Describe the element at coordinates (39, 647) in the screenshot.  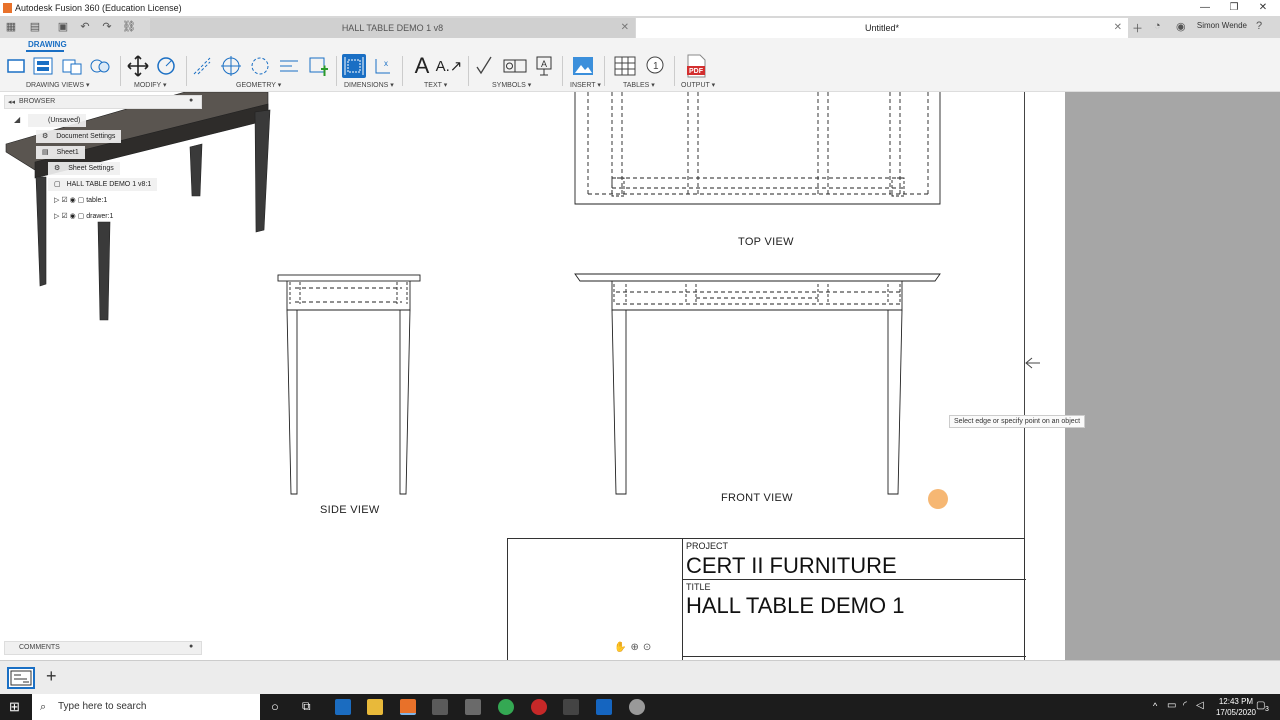
I see `comments-title: COMMENTS` at that location.